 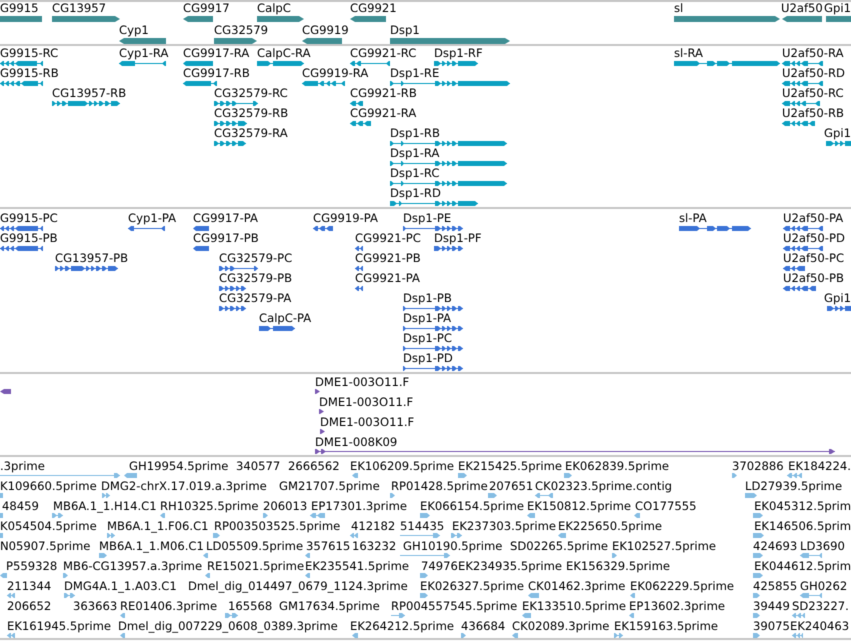 I want to click on feature-label: CG32579-RA, so click(x=251, y=133).